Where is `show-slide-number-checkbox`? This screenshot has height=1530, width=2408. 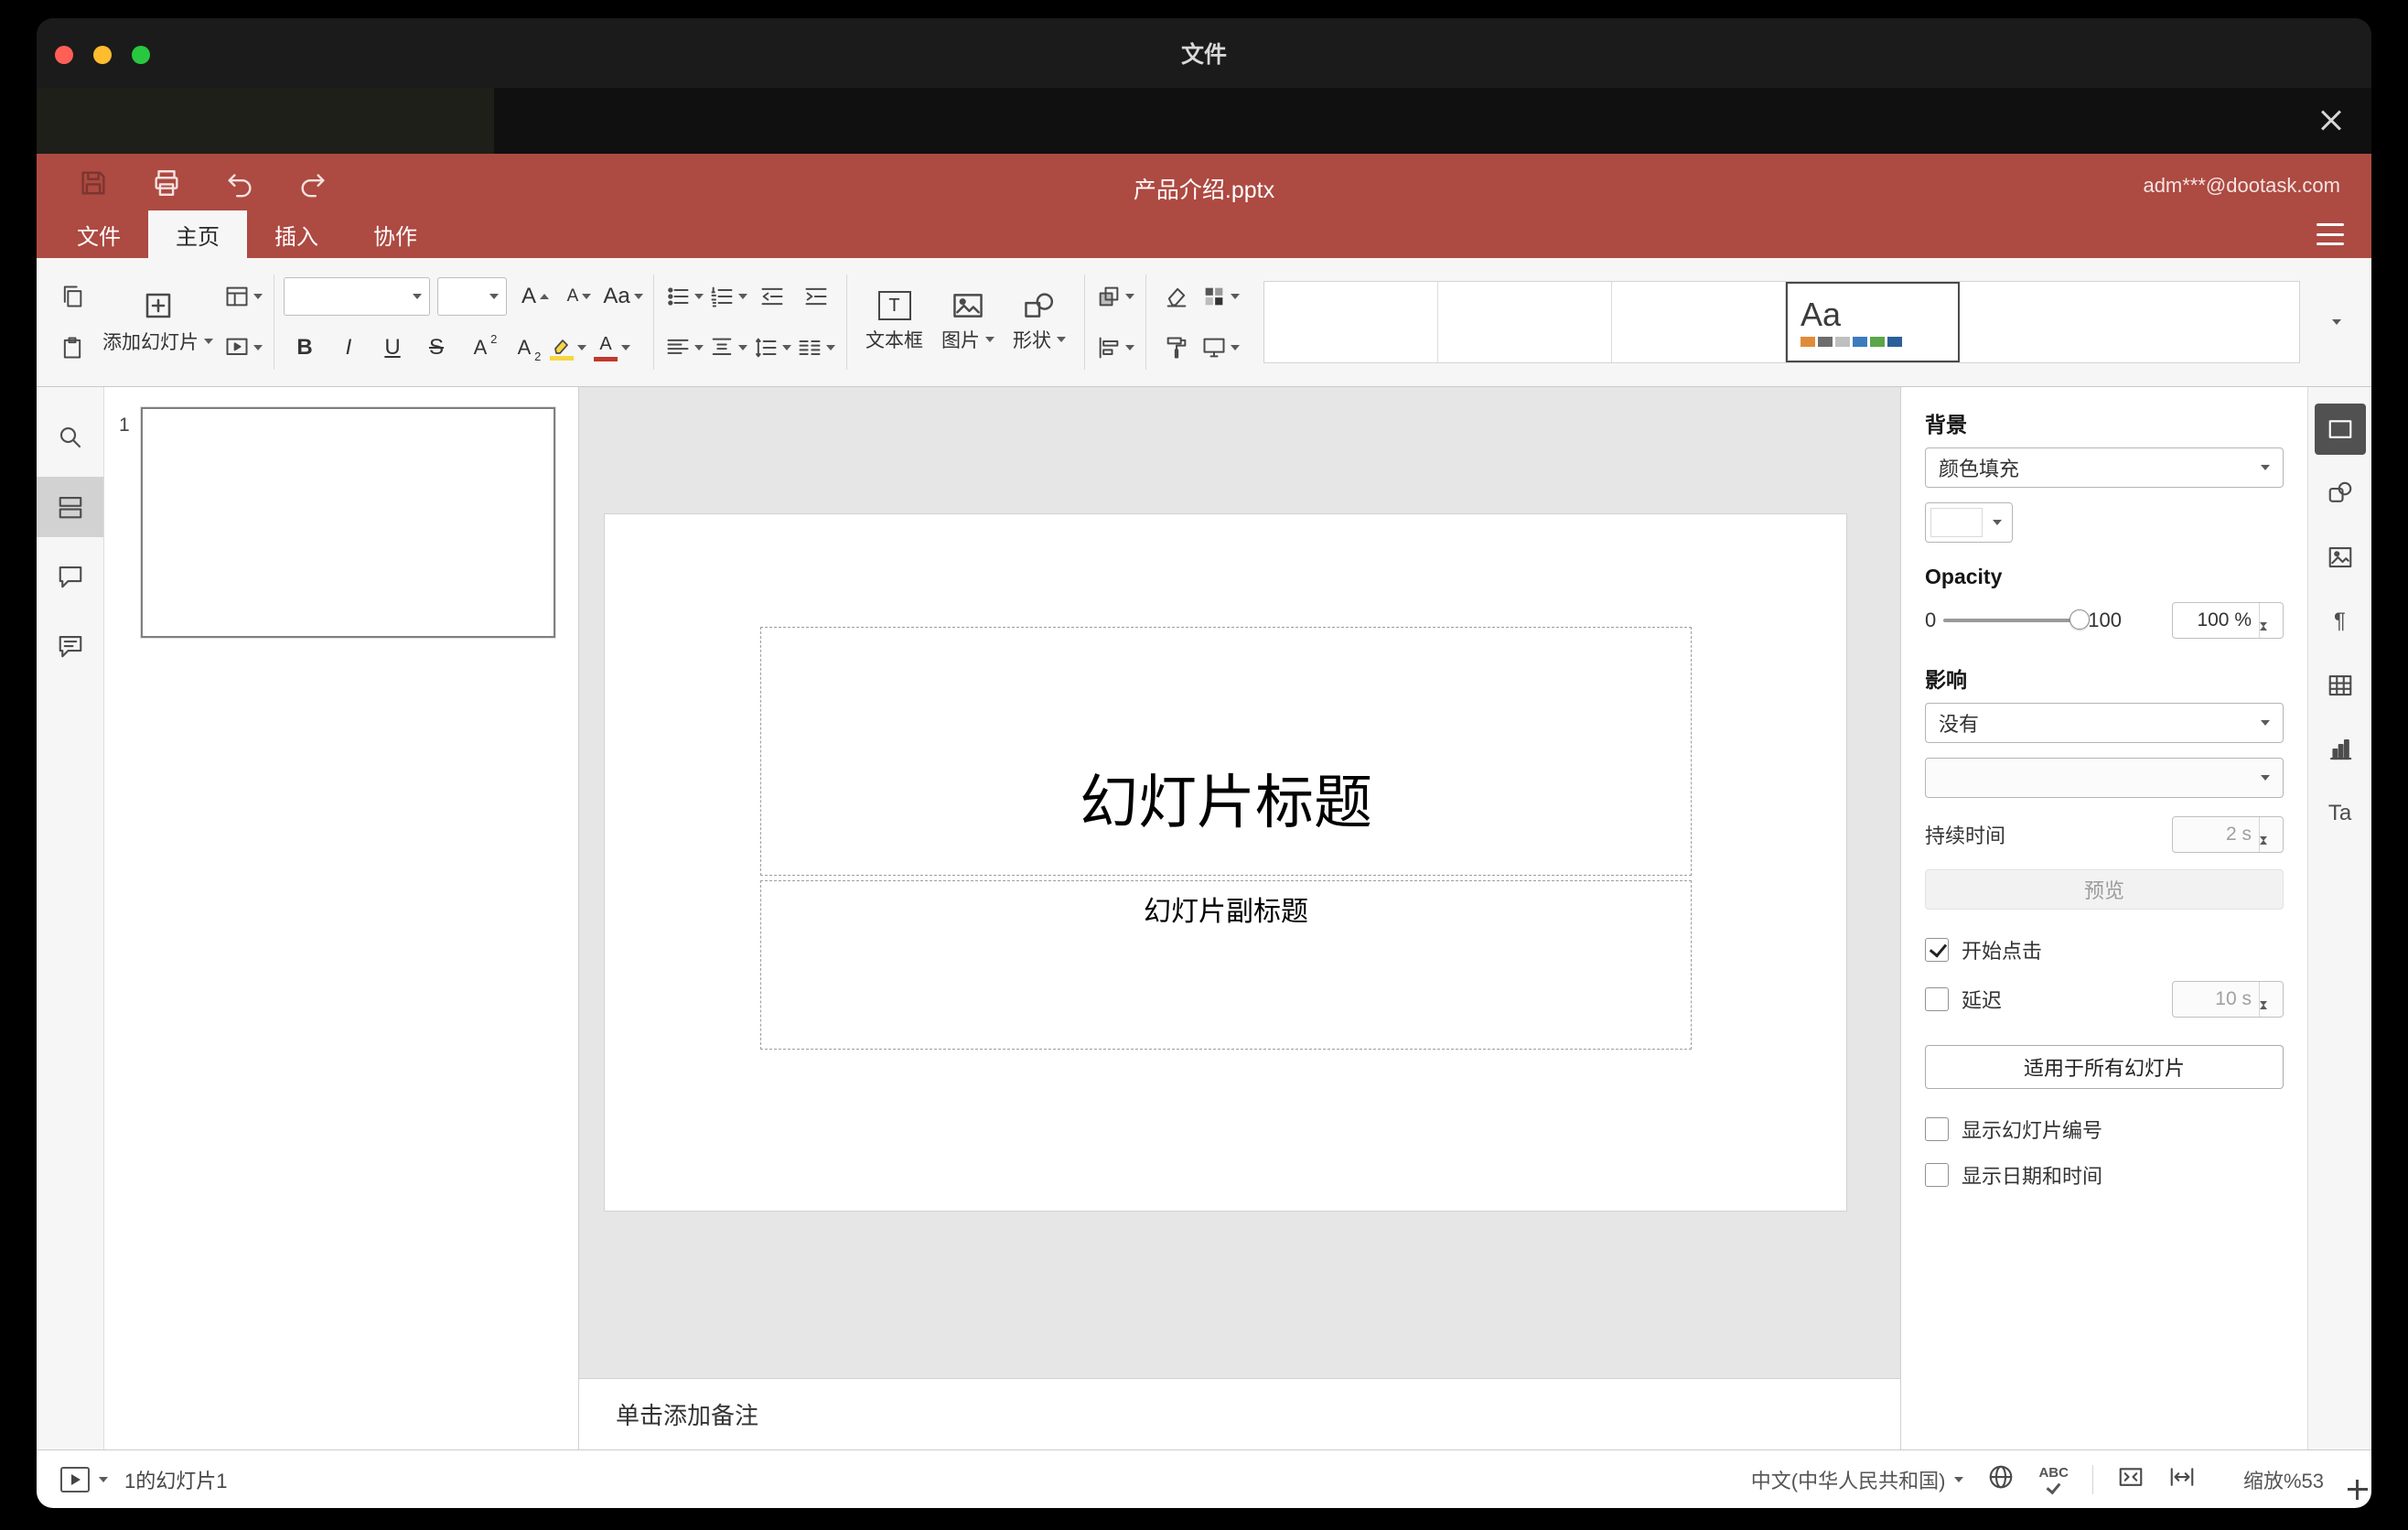
show-slide-number-checkbox is located at coordinates (1937, 1129).